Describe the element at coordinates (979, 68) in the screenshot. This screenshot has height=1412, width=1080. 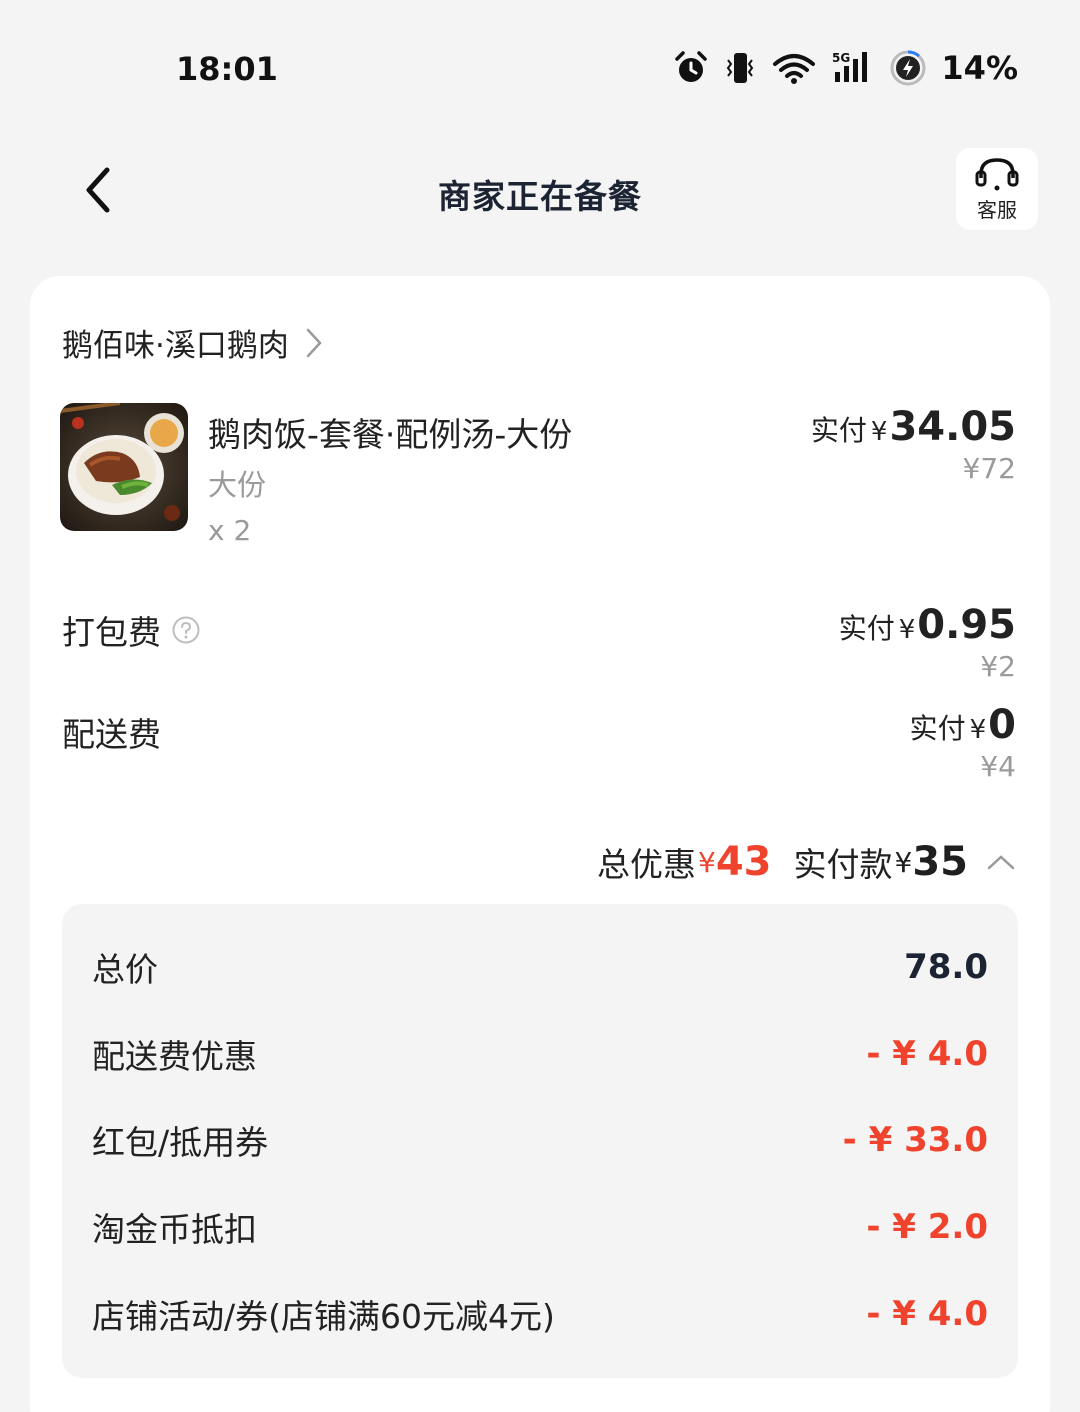
I see `battery-percent: 14%` at that location.